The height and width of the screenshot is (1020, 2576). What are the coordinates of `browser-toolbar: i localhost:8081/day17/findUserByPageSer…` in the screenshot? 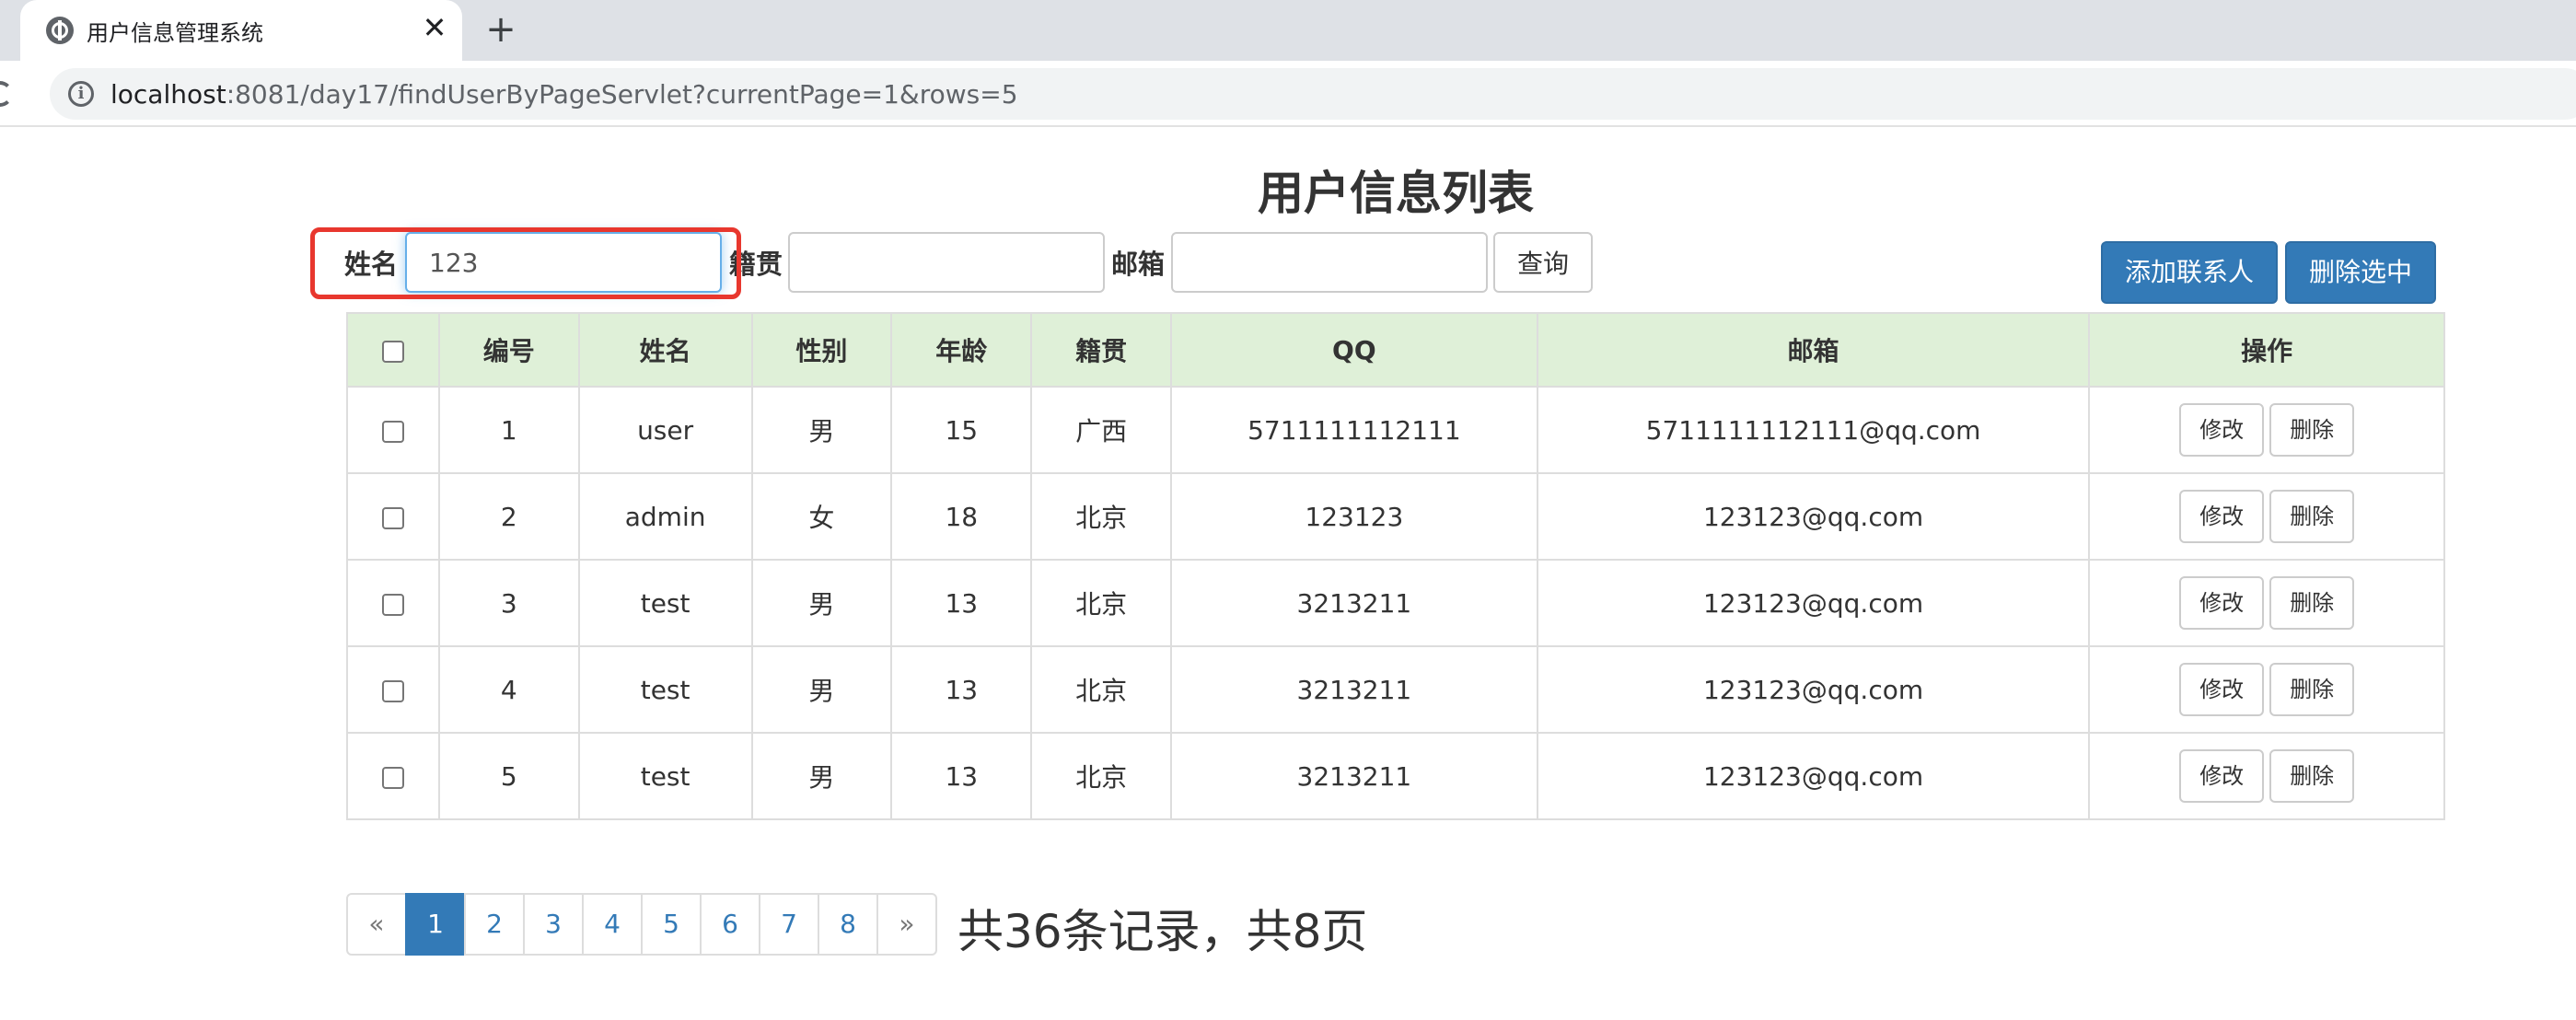 It's located at (1288, 94).